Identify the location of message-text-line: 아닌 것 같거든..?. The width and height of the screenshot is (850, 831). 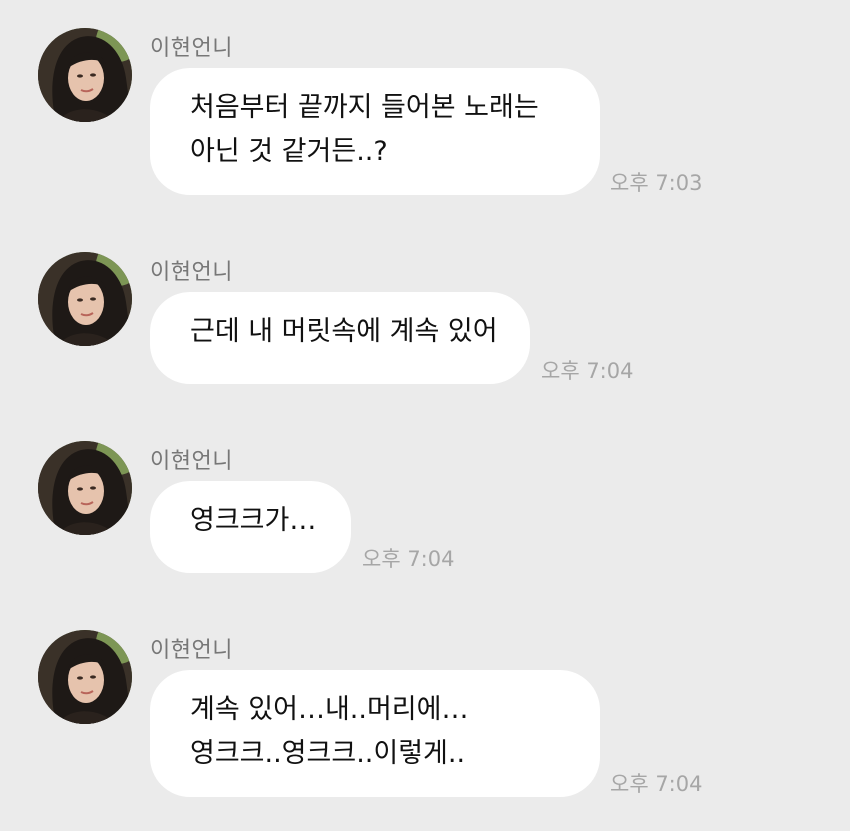
(289, 151).